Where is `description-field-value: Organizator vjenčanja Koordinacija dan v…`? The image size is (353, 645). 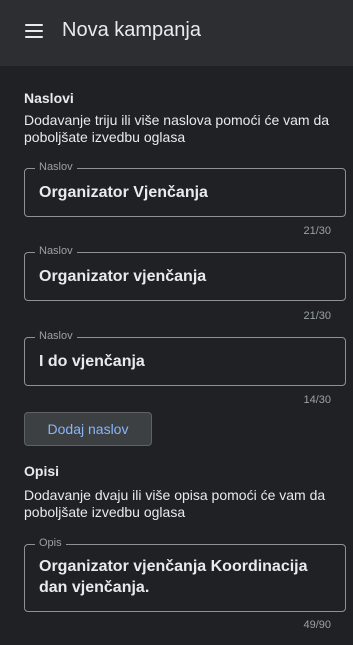
description-field-value: Organizator vjenčanja Koordinacija dan v… is located at coordinates (187, 577).